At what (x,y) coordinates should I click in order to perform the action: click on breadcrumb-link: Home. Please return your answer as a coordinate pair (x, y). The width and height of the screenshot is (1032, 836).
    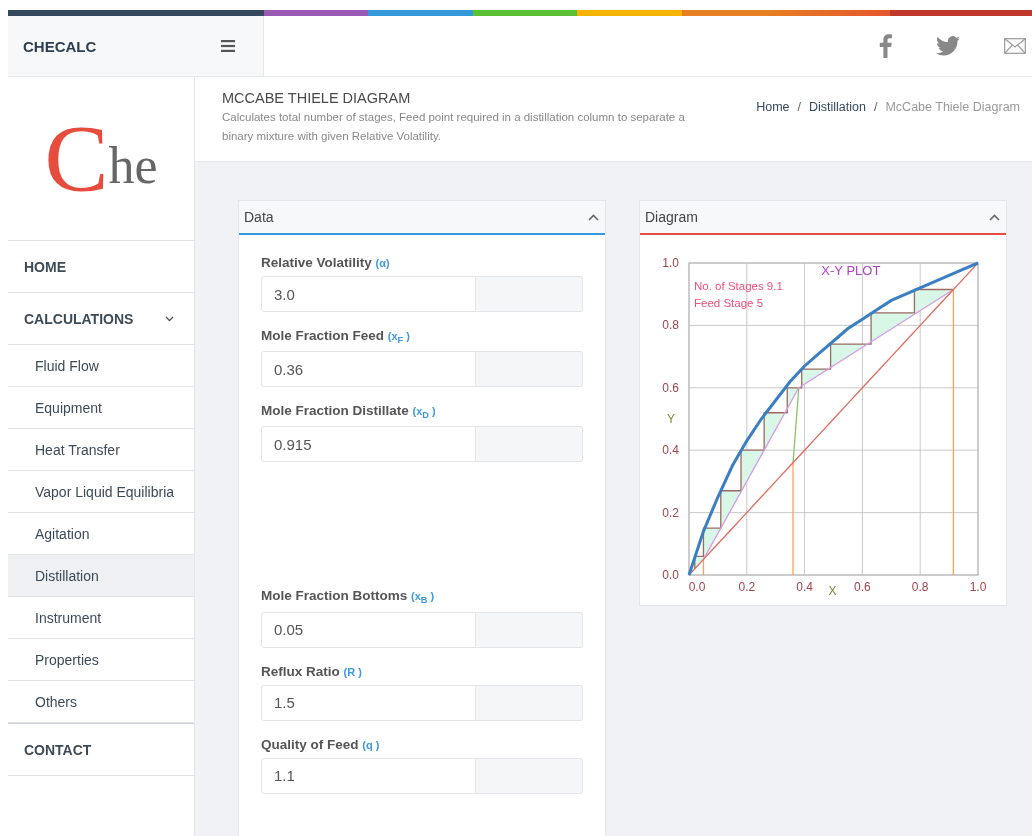
    Looking at the image, I should click on (773, 130).